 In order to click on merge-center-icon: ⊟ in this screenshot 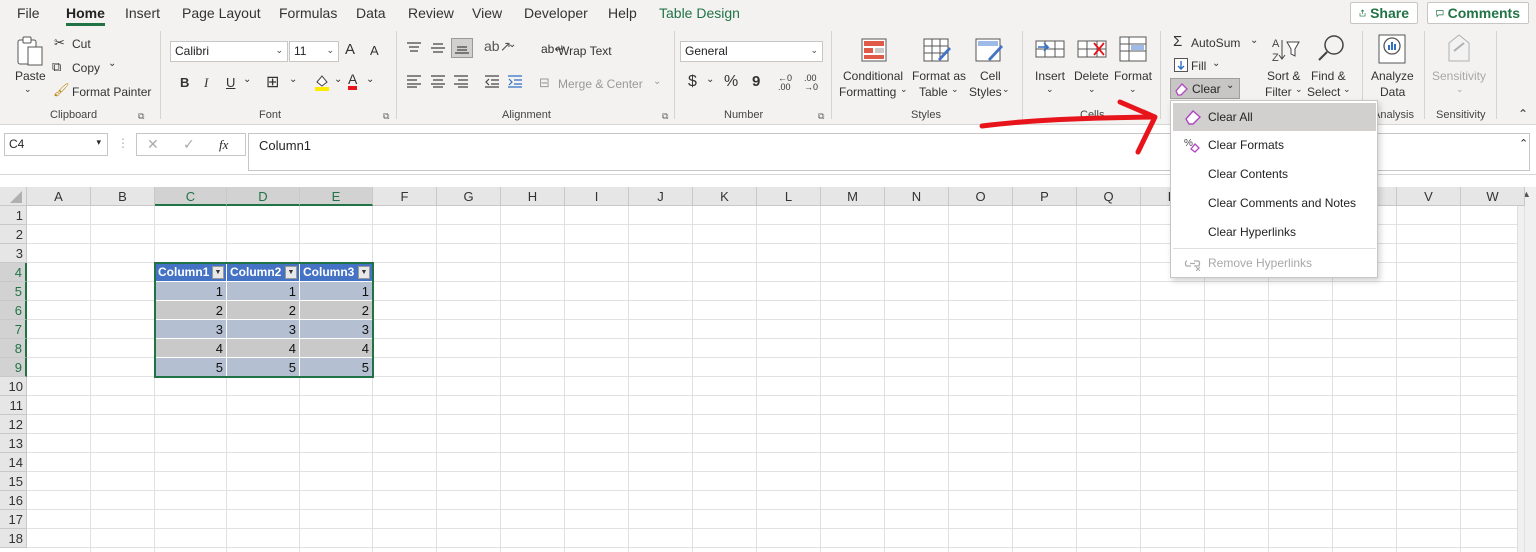, I will do `click(544, 83)`.